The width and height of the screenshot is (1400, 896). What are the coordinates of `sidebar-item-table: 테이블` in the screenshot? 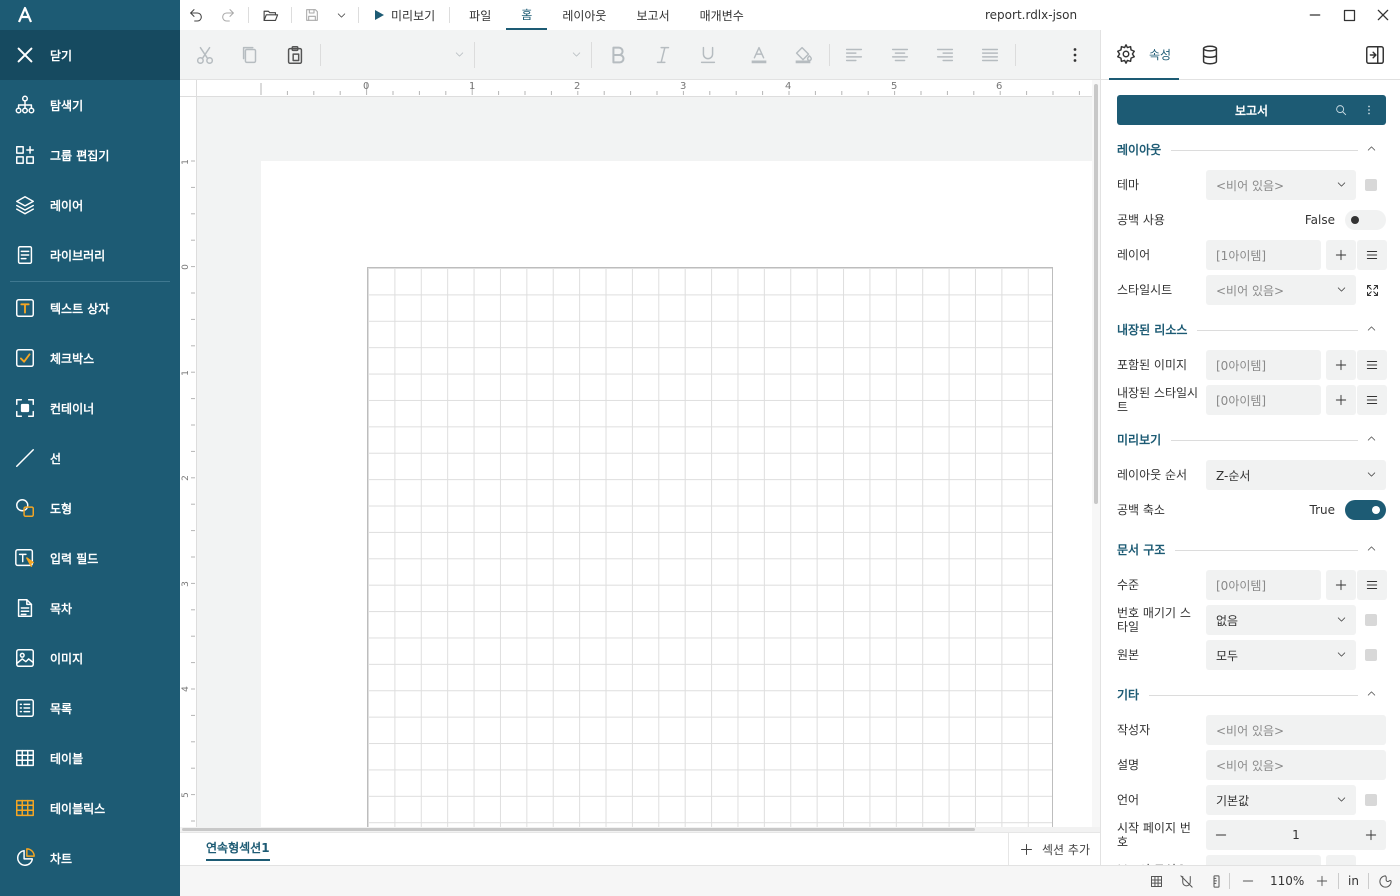 It's located at (90, 758).